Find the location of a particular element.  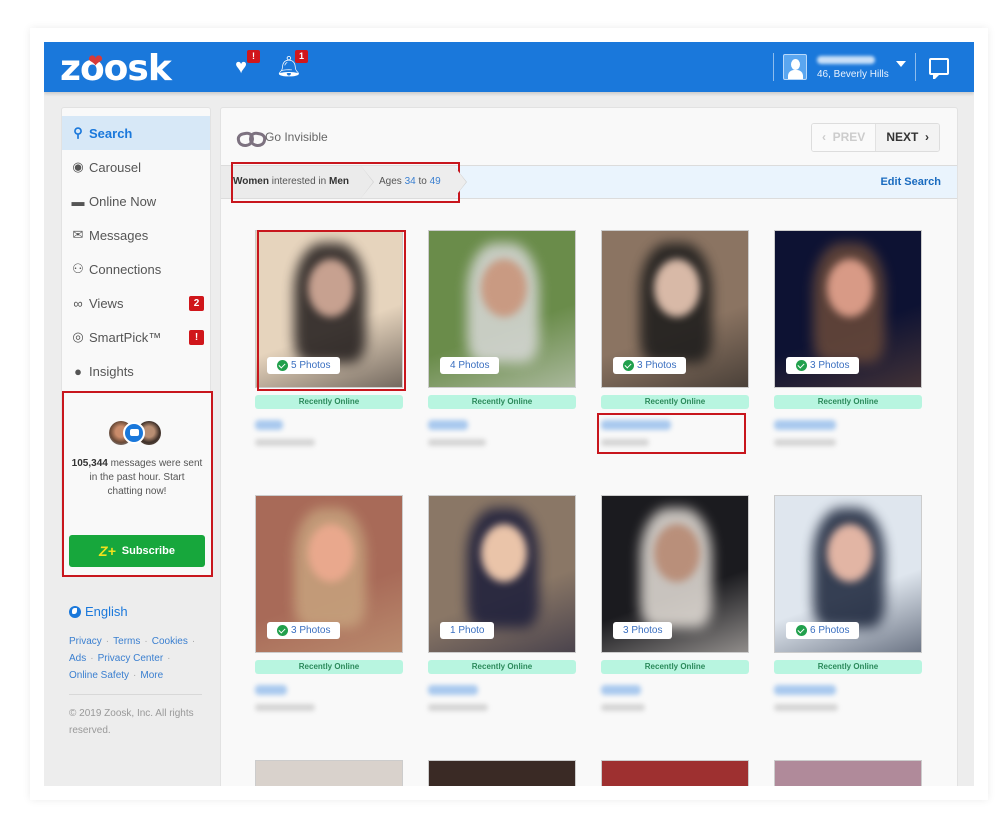

user-name-redacted is located at coordinates (846, 60).